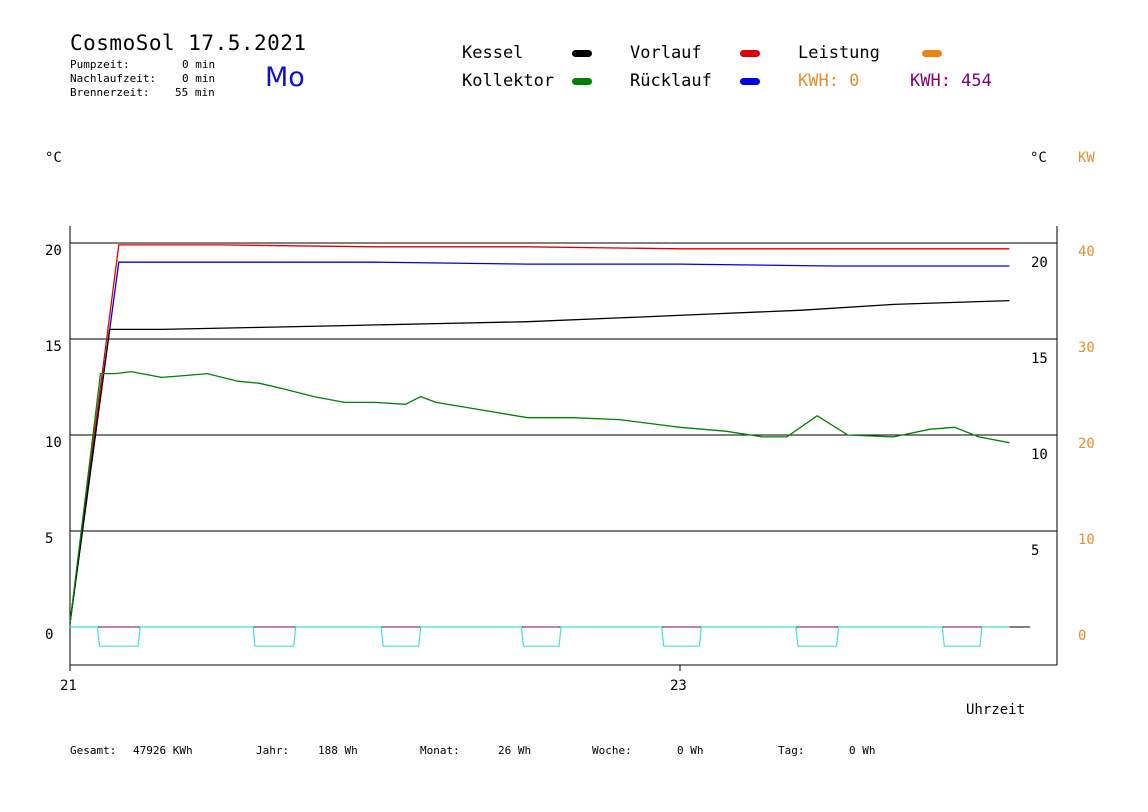 This screenshot has height=812, width=1148. What do you see at coordinates (1039, 263) in the screenshot?
I see `y-tick-right-20: 20` at bounding box center [1039, 263].